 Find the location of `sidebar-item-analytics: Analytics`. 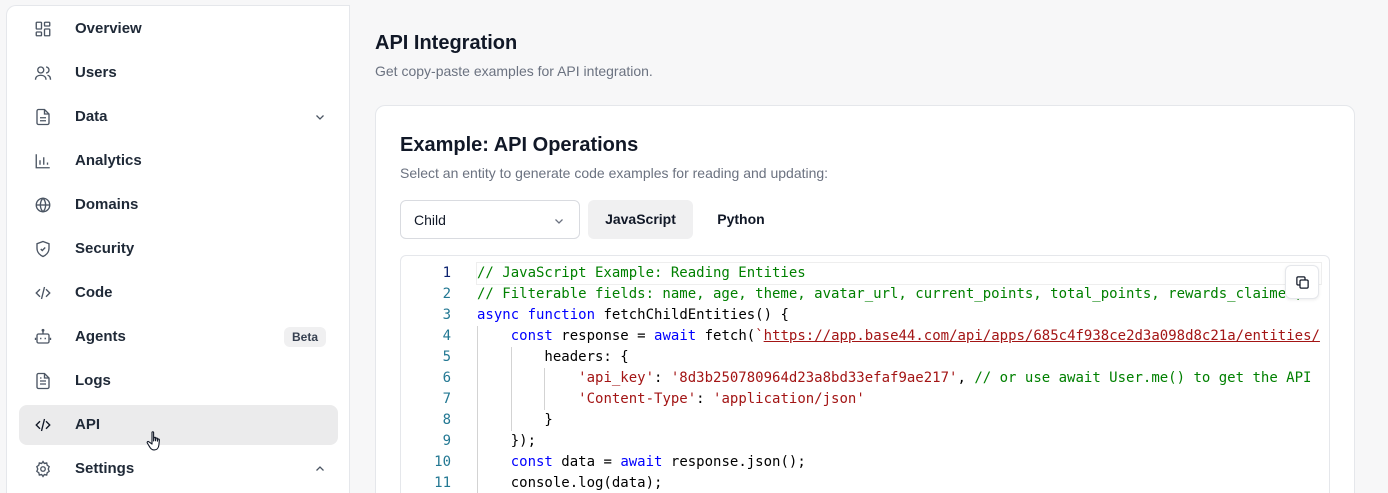

sidebar-item-analytics: Analytics is located at coordinates (178, 161).